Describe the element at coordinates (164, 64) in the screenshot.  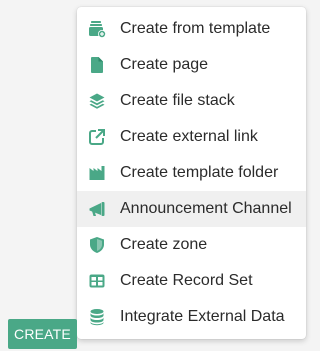
I see `menu-item-label: Create page` at that location.